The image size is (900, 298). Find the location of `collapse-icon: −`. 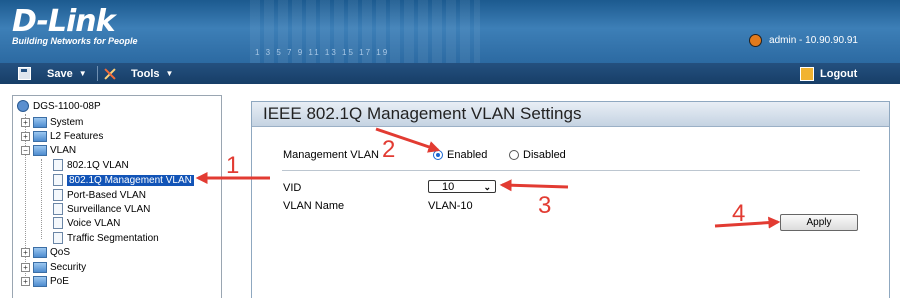

collapse-icon: − is located at coordinates (25, 150).